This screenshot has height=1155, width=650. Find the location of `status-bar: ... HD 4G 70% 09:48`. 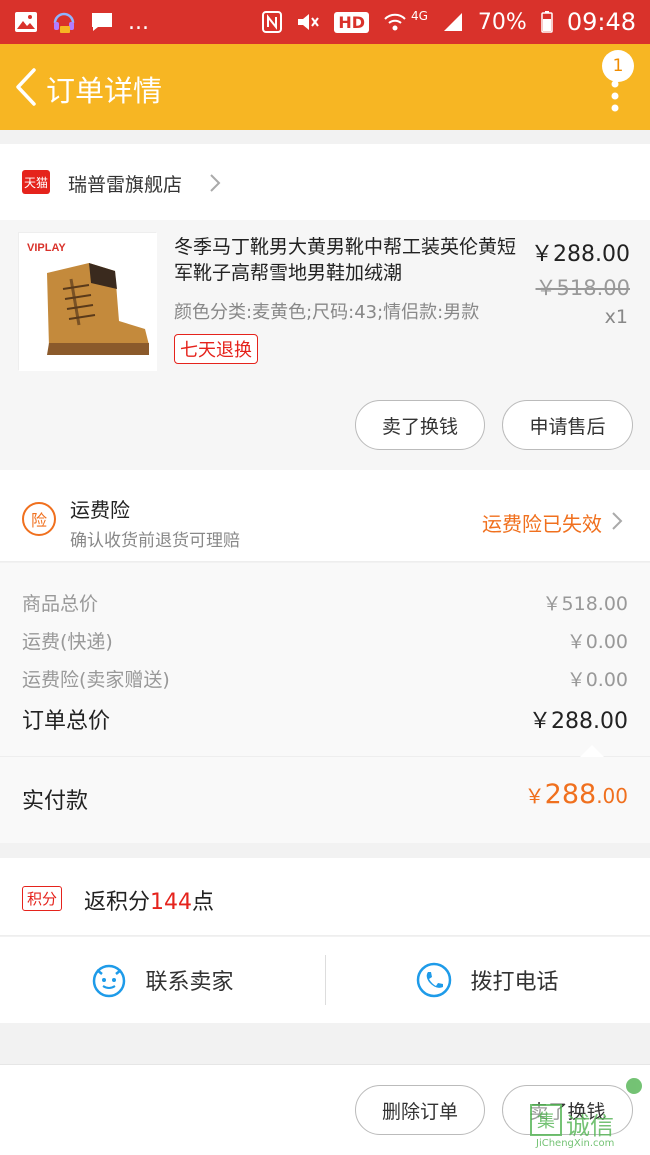

status-bar: ... HD 4G 70% 09:48 is located at coordinates (325, 22).